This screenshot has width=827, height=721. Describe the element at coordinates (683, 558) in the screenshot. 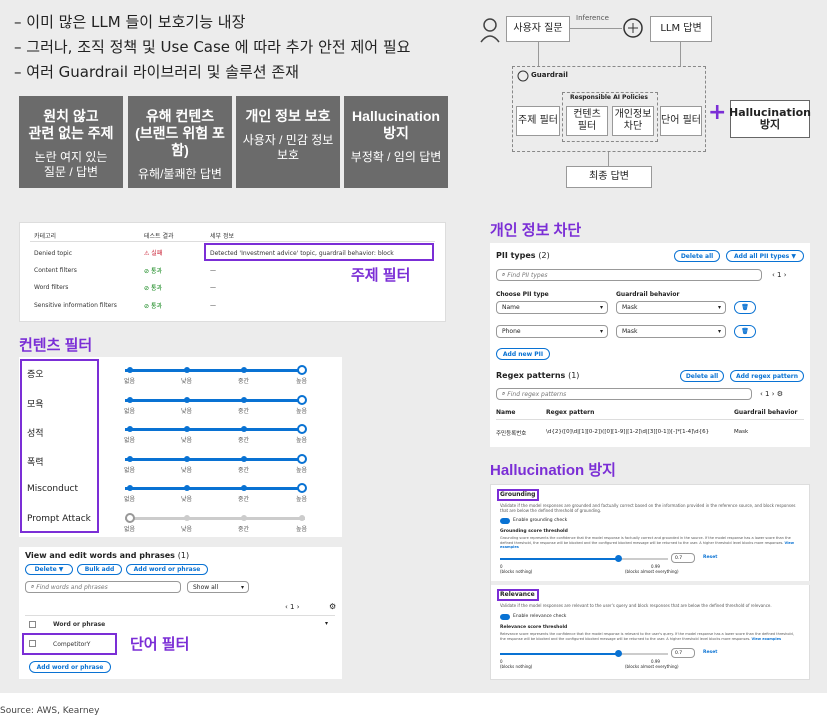

I see `grounding-value-input: 0.7` at that location.